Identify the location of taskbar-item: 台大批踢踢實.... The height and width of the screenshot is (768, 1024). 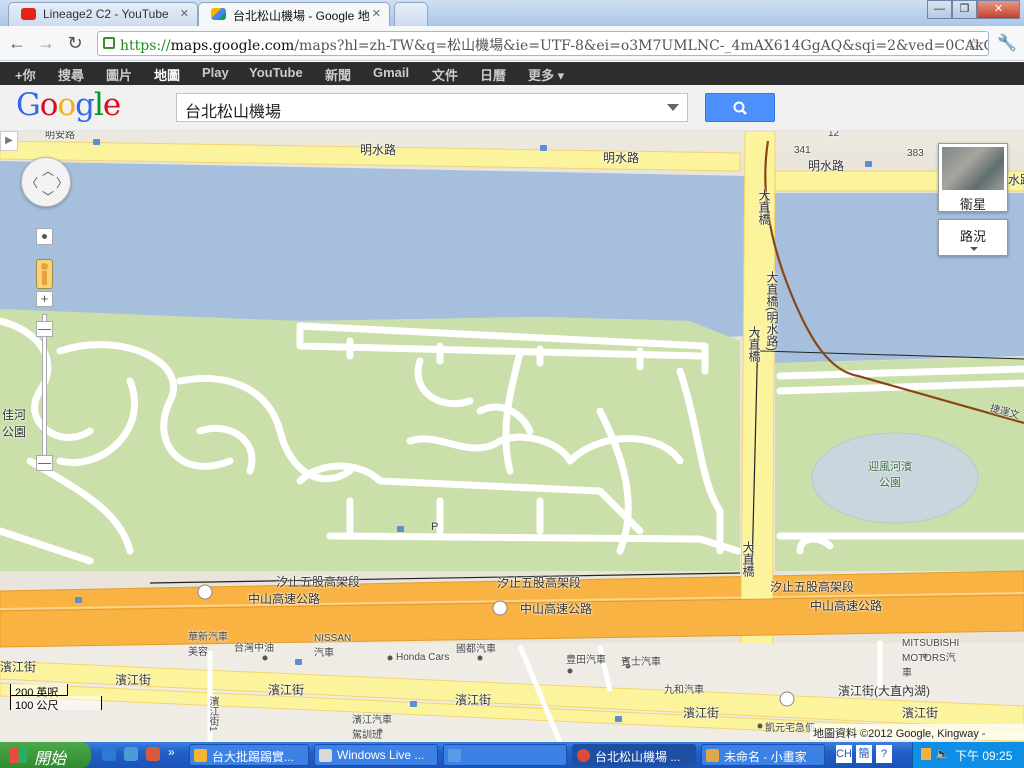
(249, 755).